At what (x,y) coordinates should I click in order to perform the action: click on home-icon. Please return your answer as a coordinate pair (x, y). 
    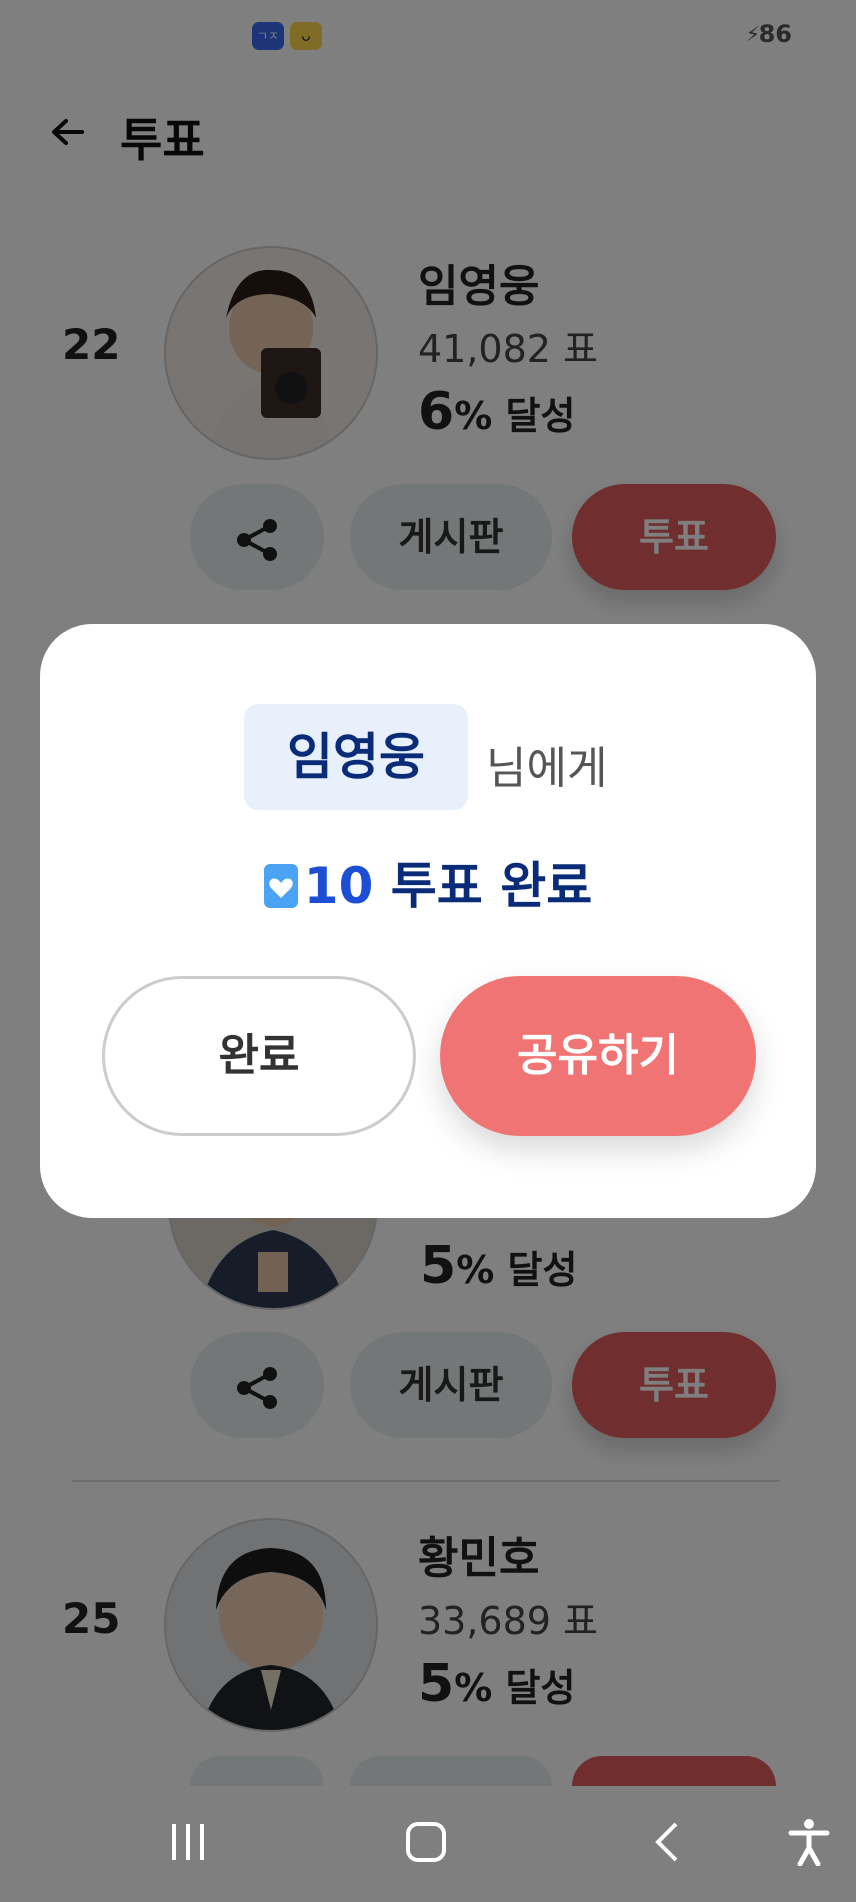
    Looking at the image, I should click on (426, 1842).